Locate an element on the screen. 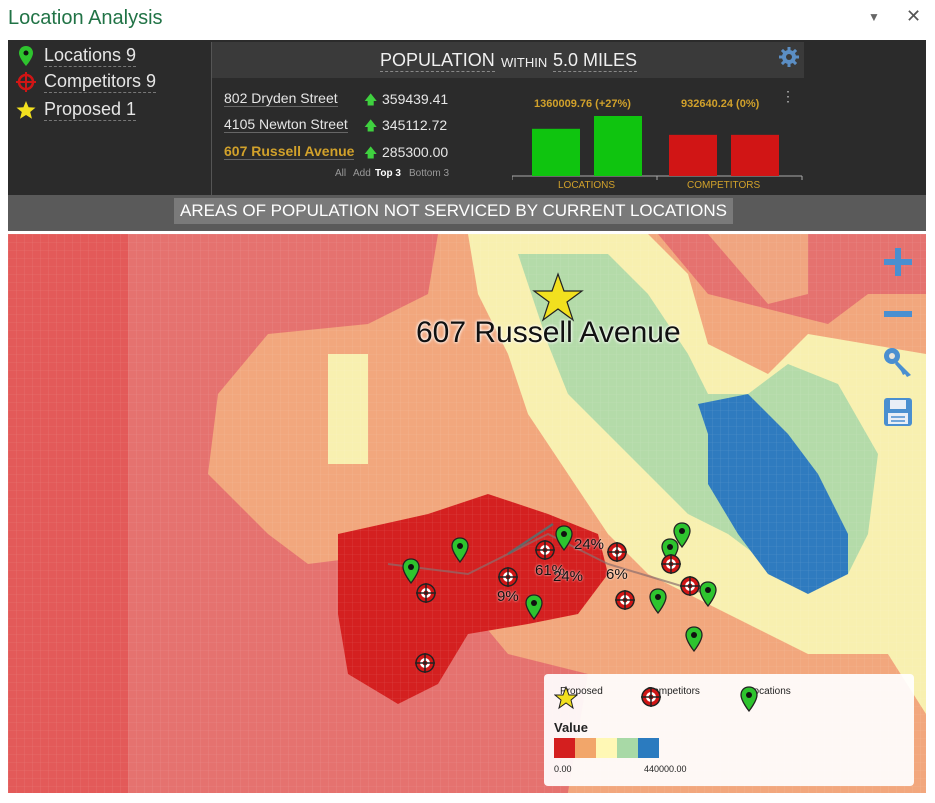 The width and height of the screenshot is (935, 803). legend-competitors: Competitors 9 is located at coordinates (86, 82).